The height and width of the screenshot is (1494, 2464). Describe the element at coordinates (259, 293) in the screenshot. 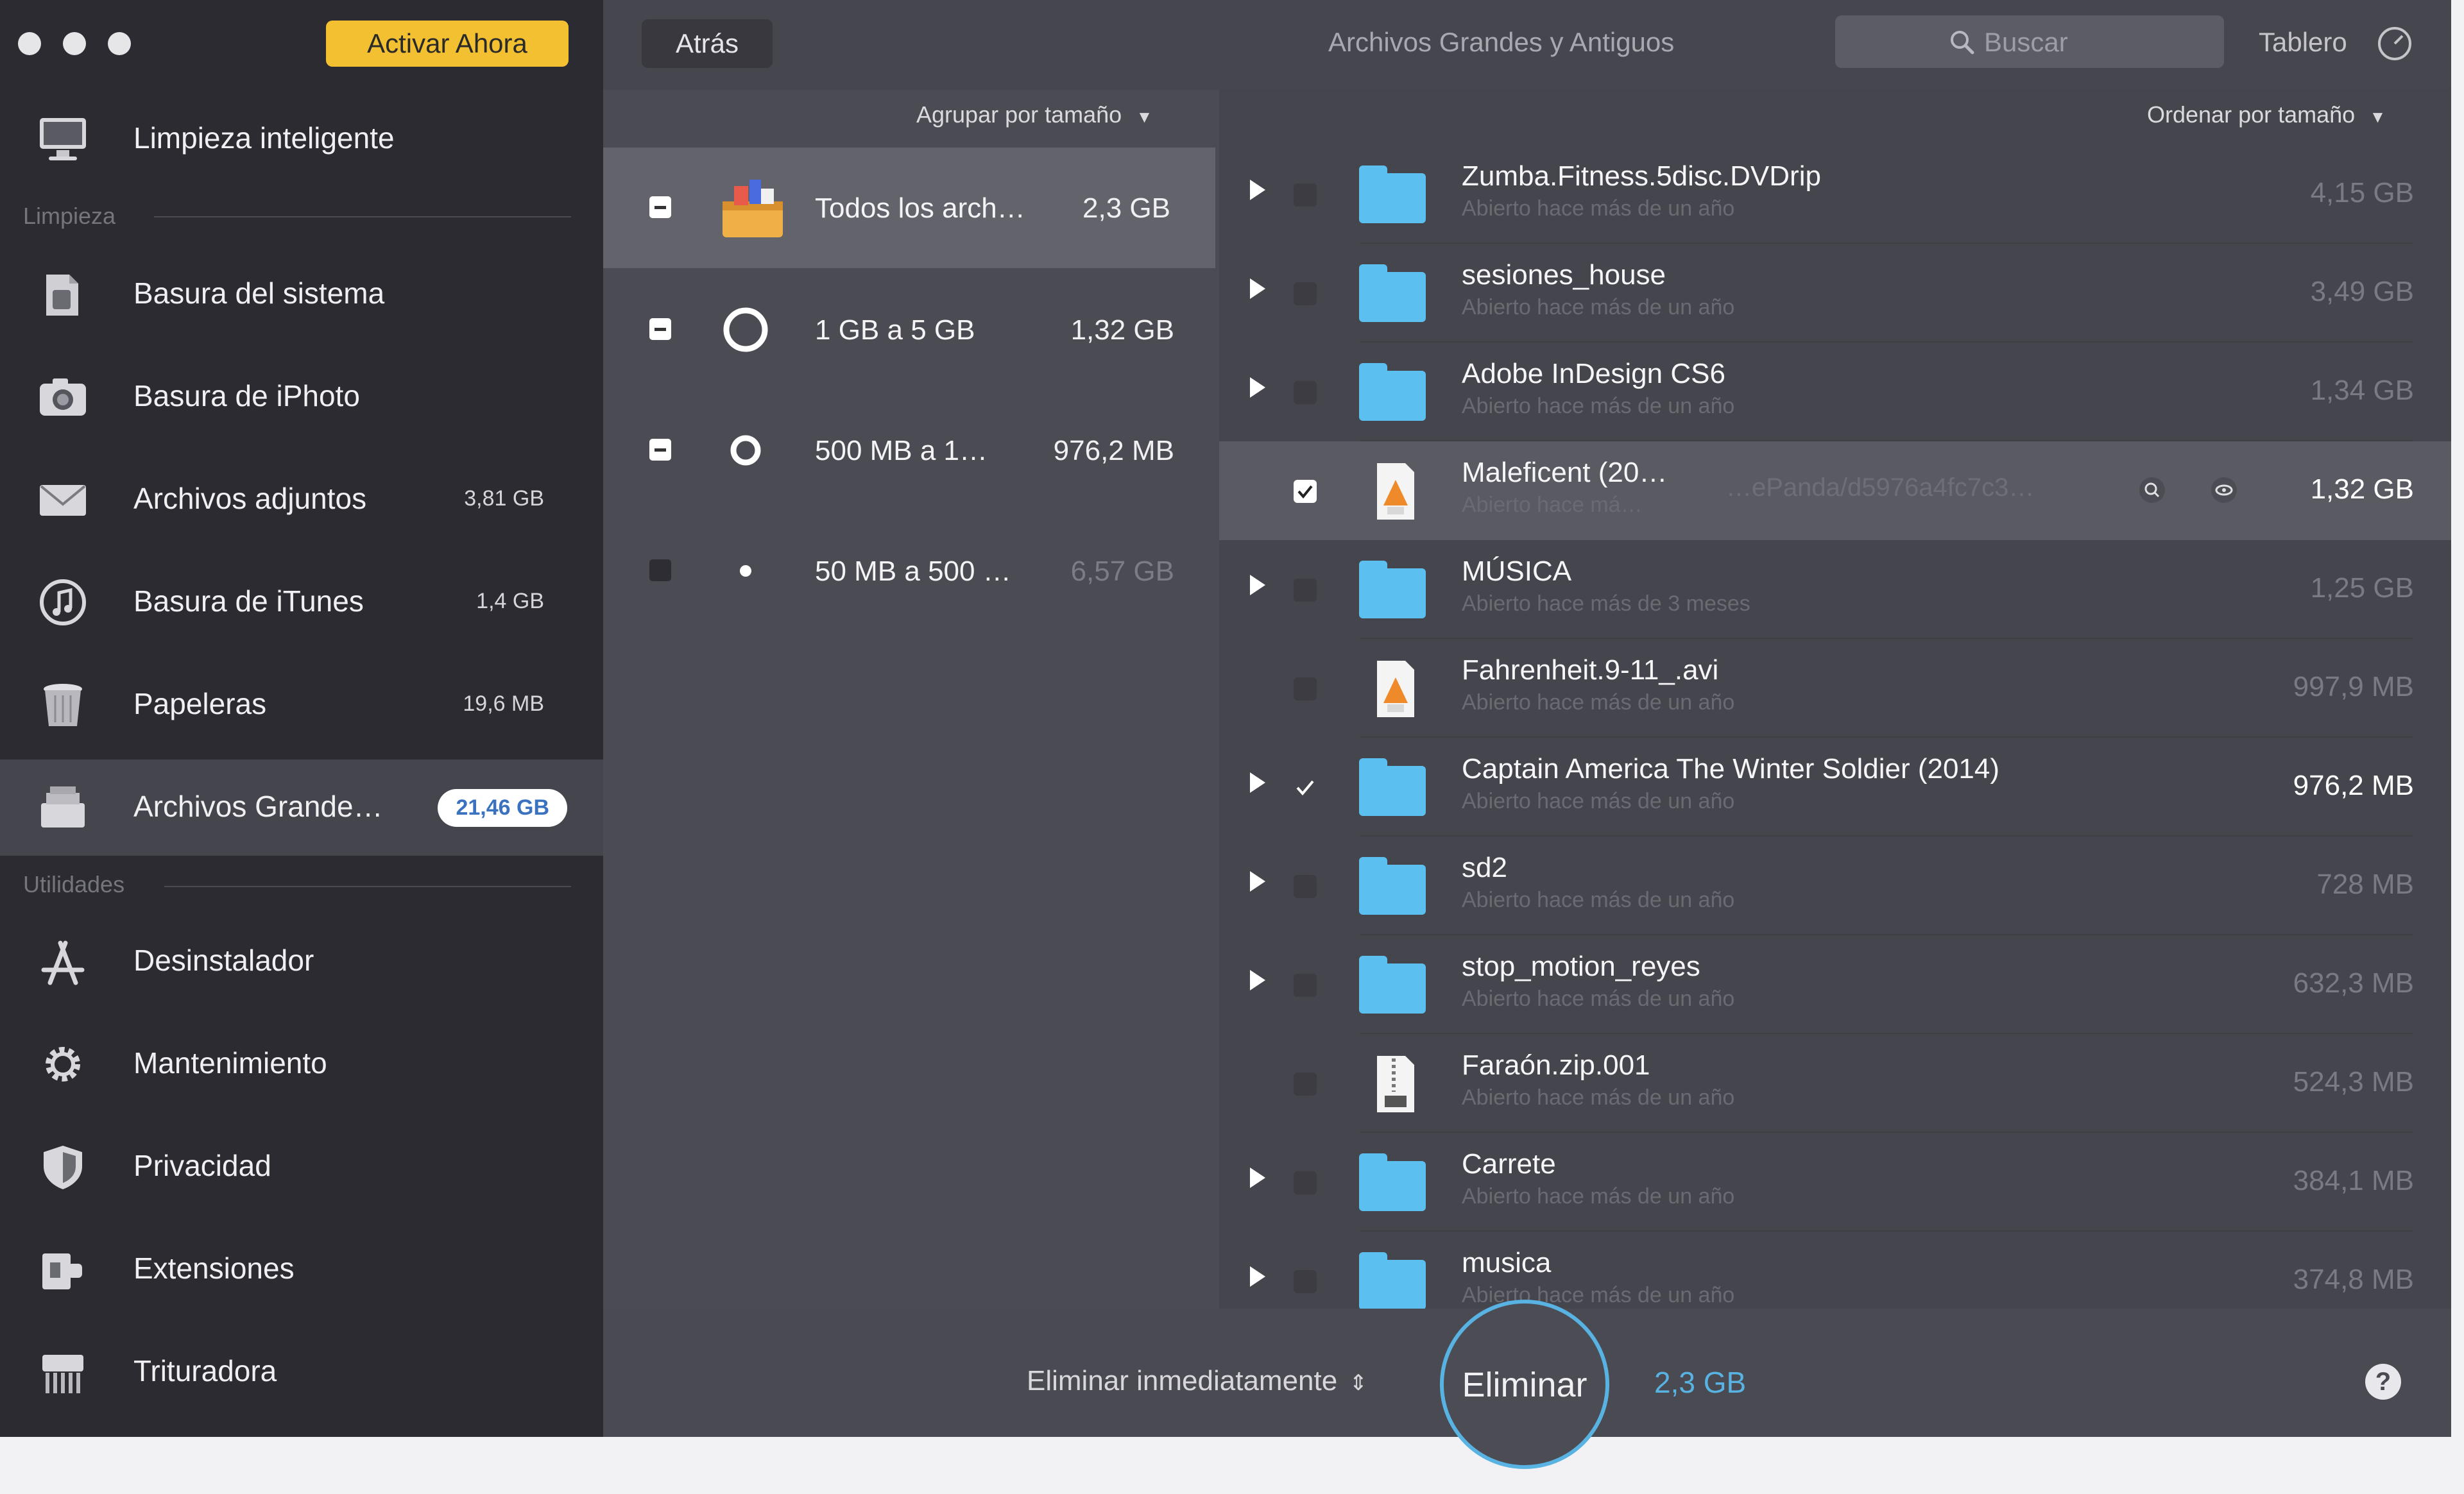

I see `sidebar-item-label: Basura del sistema` at that location.